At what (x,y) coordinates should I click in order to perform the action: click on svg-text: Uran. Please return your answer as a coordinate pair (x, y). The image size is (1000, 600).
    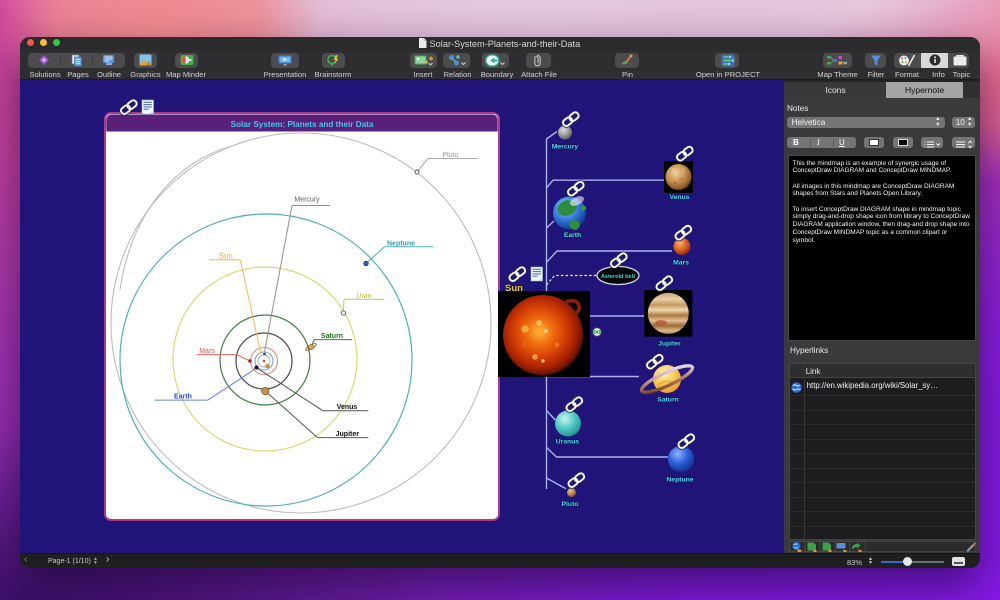
    Looking at the image, I should click on (363, 296).